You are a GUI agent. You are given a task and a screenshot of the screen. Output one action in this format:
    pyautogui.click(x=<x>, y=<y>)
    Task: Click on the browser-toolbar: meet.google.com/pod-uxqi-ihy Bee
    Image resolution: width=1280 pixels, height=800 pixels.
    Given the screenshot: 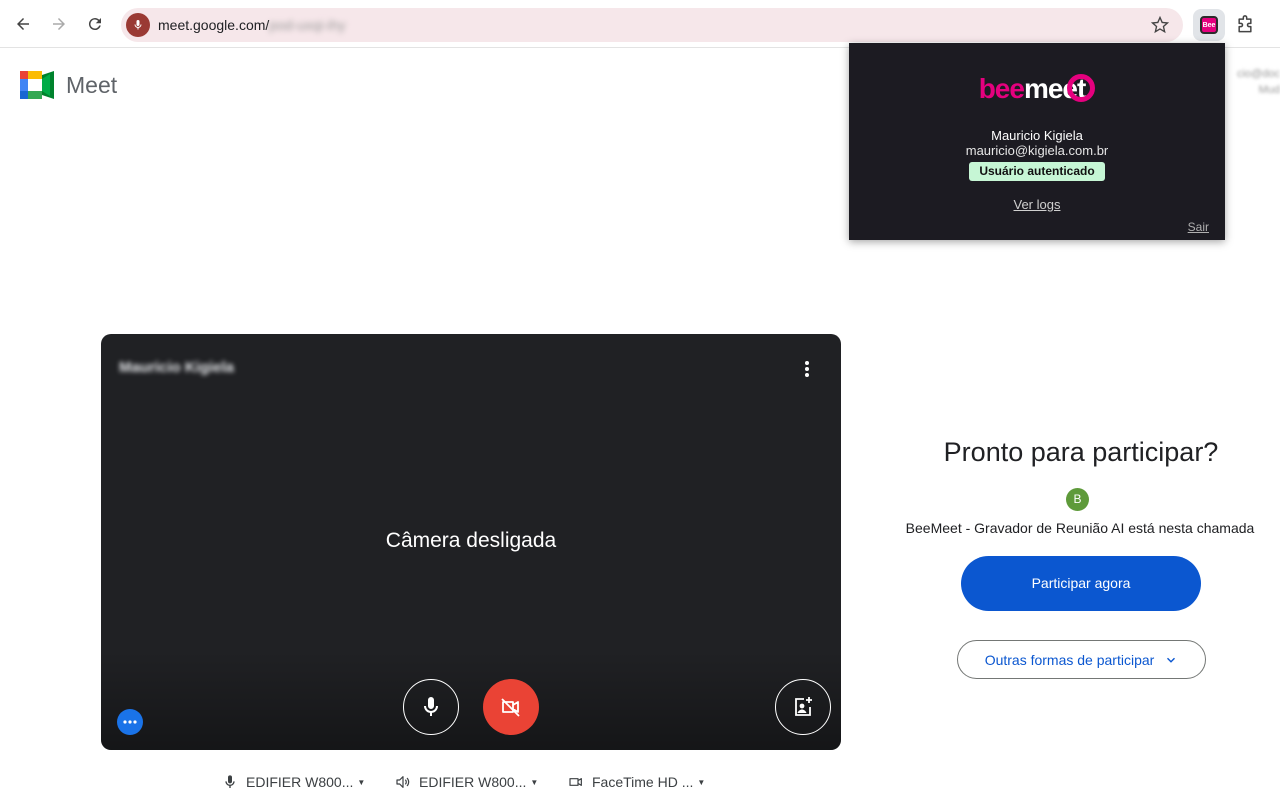 What is the action you would take?
    pyautogui.click(x=640, y=24)
    